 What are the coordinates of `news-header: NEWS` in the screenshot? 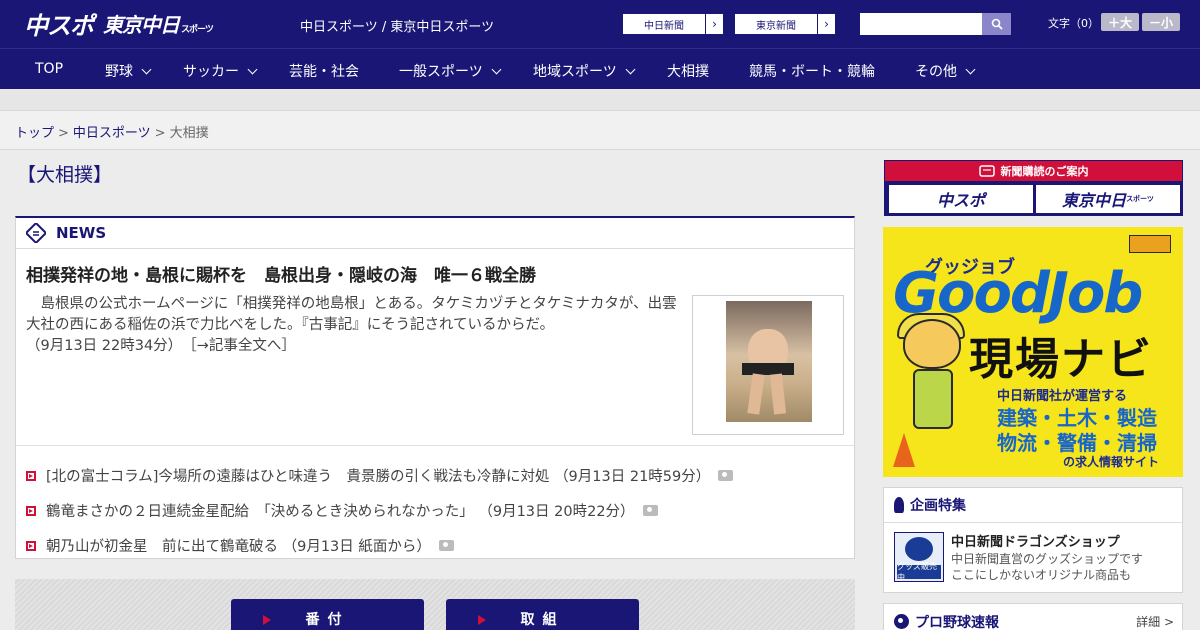 It's located at (435, 233).